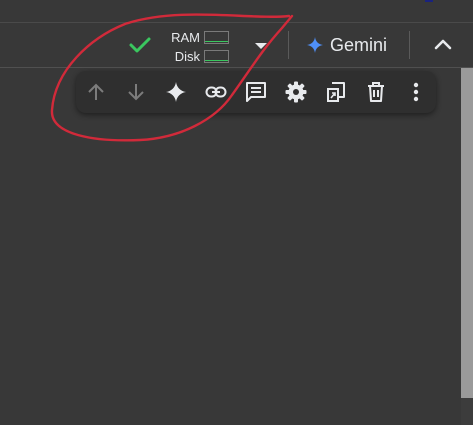 Image resolution: width=473 pixels, height=425 pixels. I want to click on gemini-button: Gemini, so click(346, 45).